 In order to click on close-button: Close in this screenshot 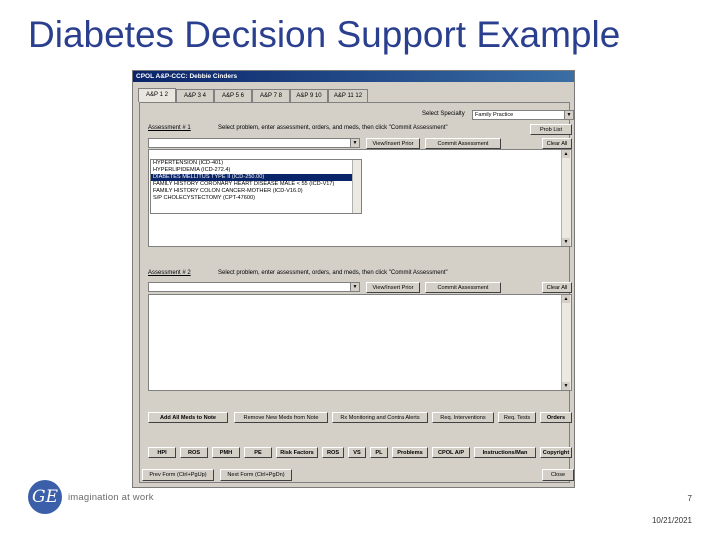, I will do `click(558, 475)`.